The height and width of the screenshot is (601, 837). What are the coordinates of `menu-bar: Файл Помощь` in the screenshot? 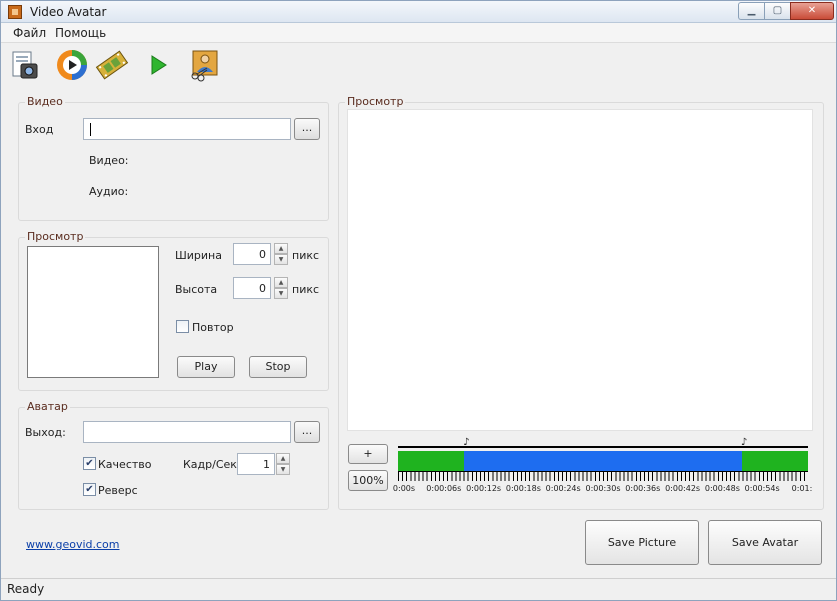 It's located at (418, 33).